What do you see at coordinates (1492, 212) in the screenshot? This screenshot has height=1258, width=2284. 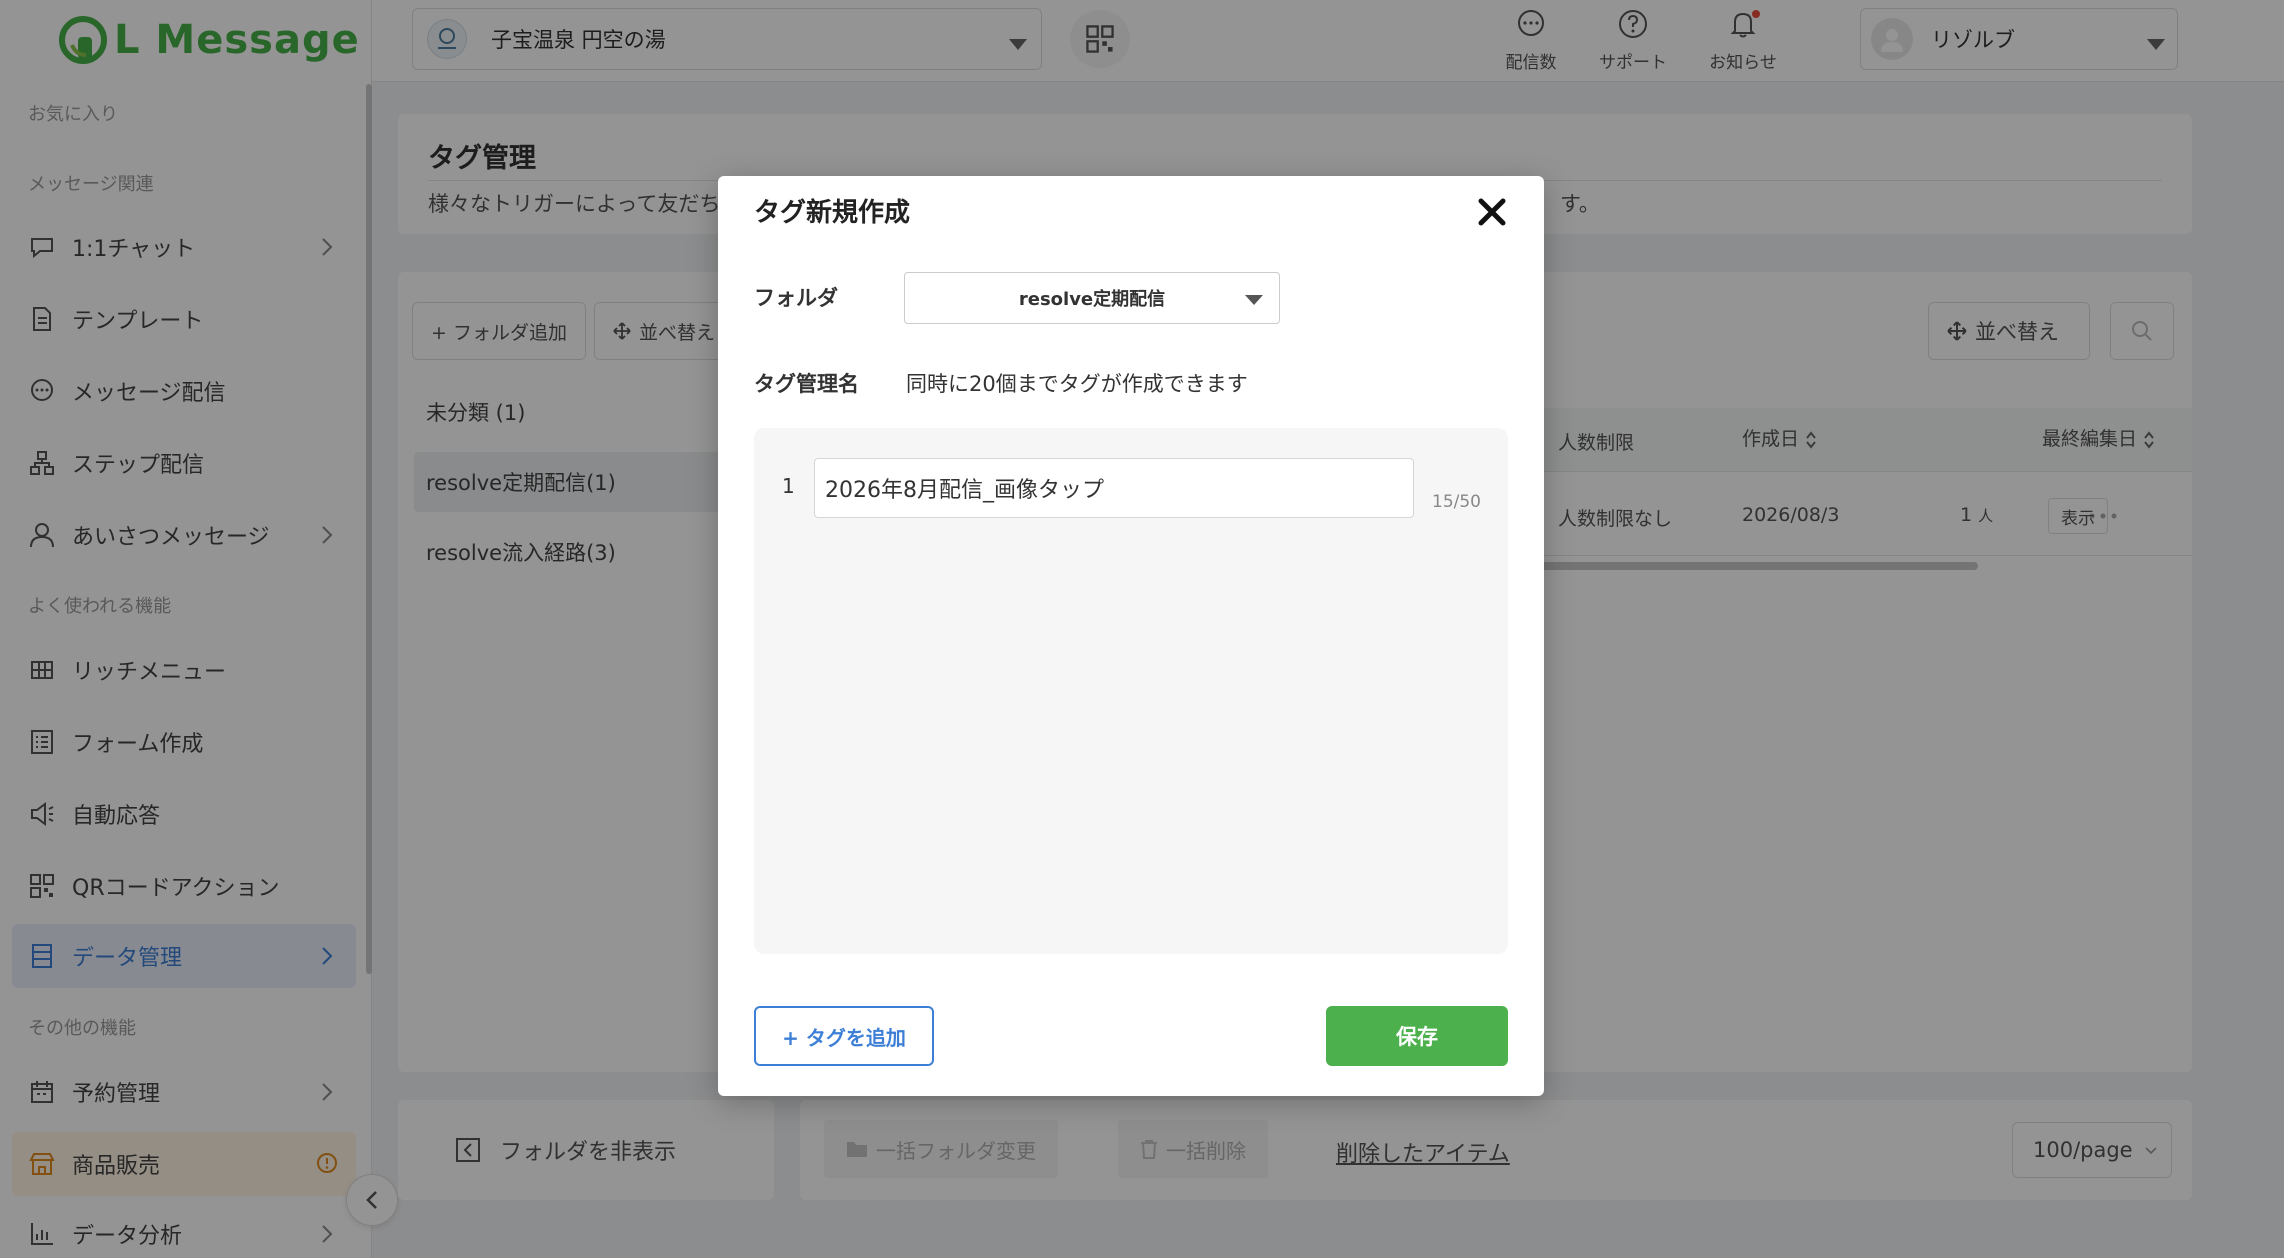 I see `close-icon` at bounding box center [1492, 212].